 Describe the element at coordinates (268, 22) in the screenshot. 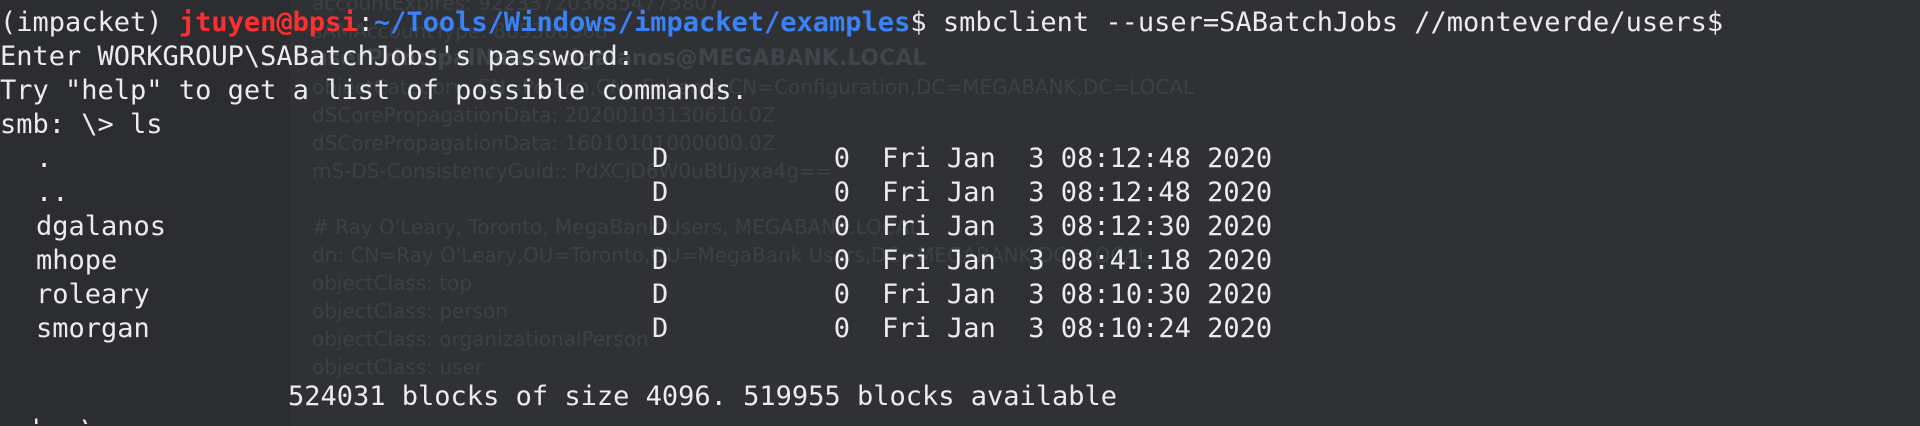

I see `prompt-user-host: jtuyen@bpsi` at that location.